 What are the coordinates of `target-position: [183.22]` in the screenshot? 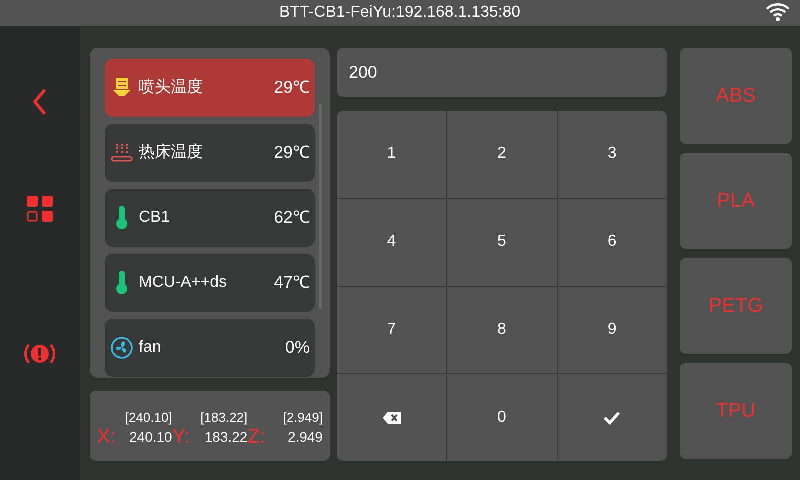 It's located at (224, 417).